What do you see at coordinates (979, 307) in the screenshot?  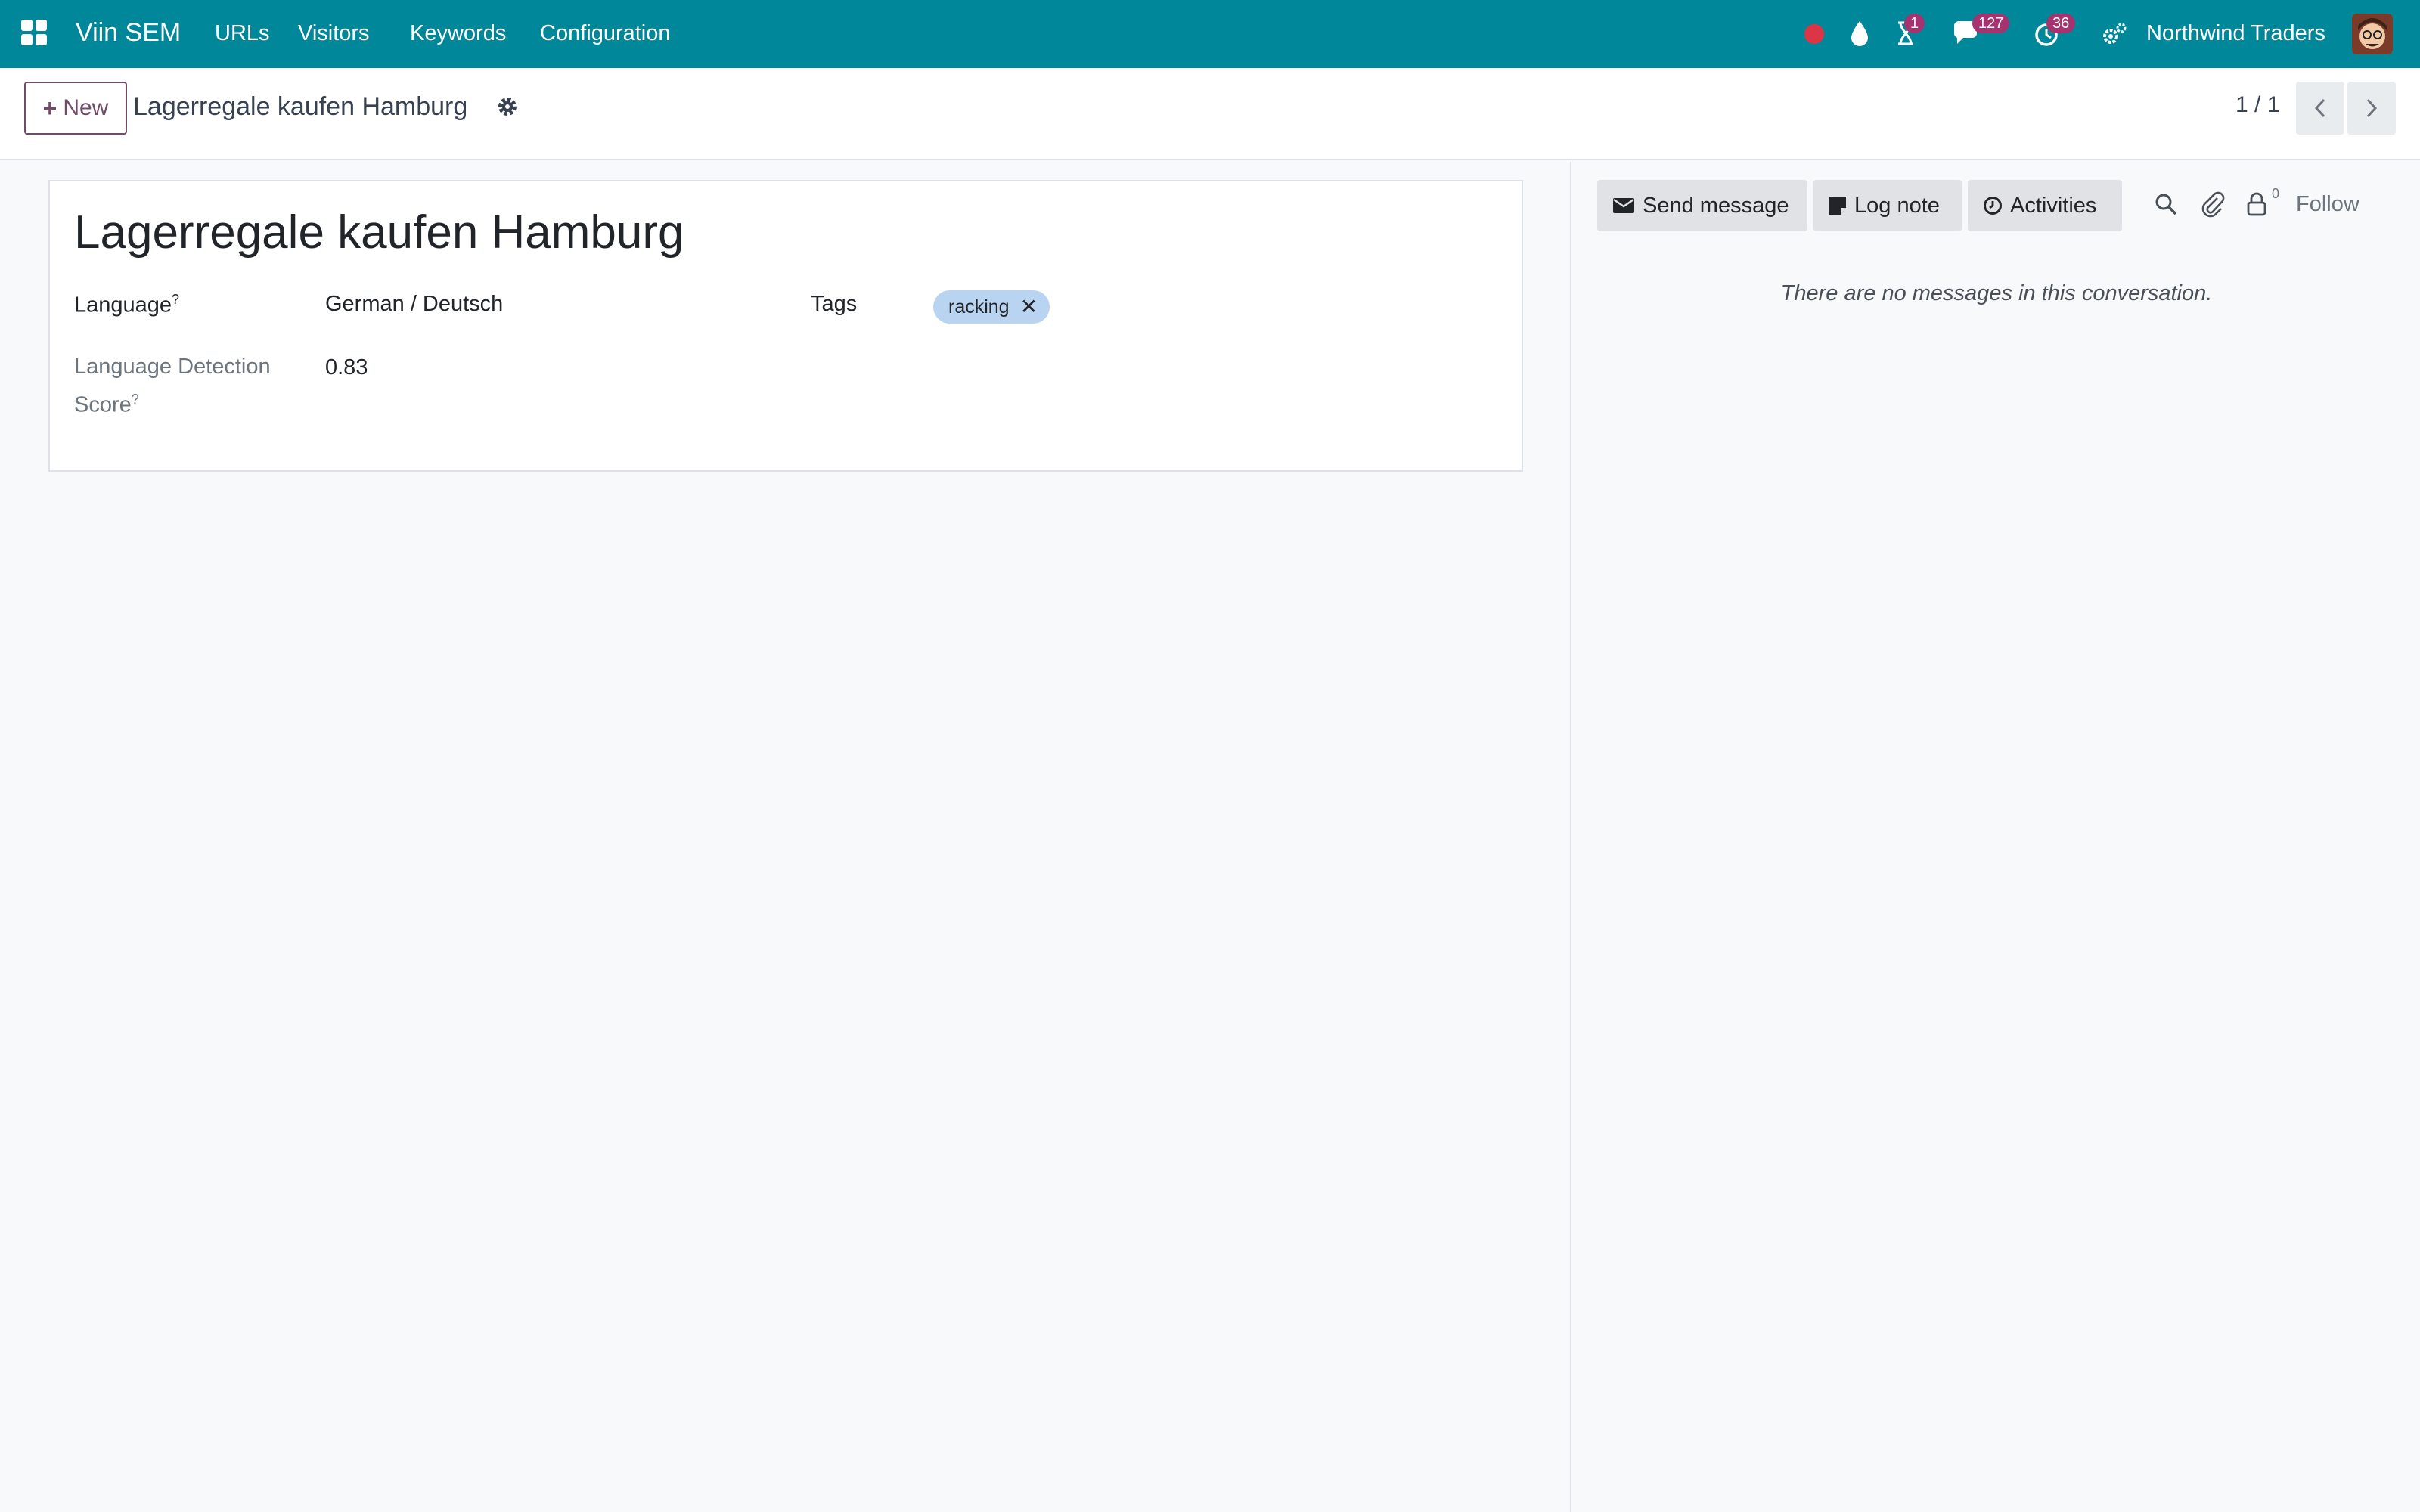 I see `tag-label: racking` at bounding box center [979, 307].